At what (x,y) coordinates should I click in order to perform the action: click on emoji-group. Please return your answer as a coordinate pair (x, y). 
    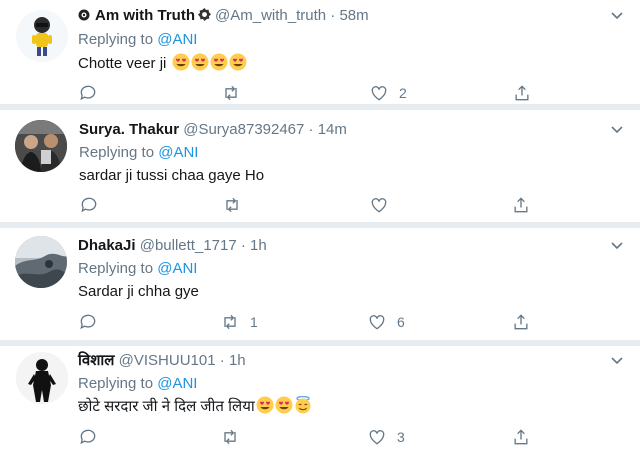
    Looking at the image, I should click on (283, 405).